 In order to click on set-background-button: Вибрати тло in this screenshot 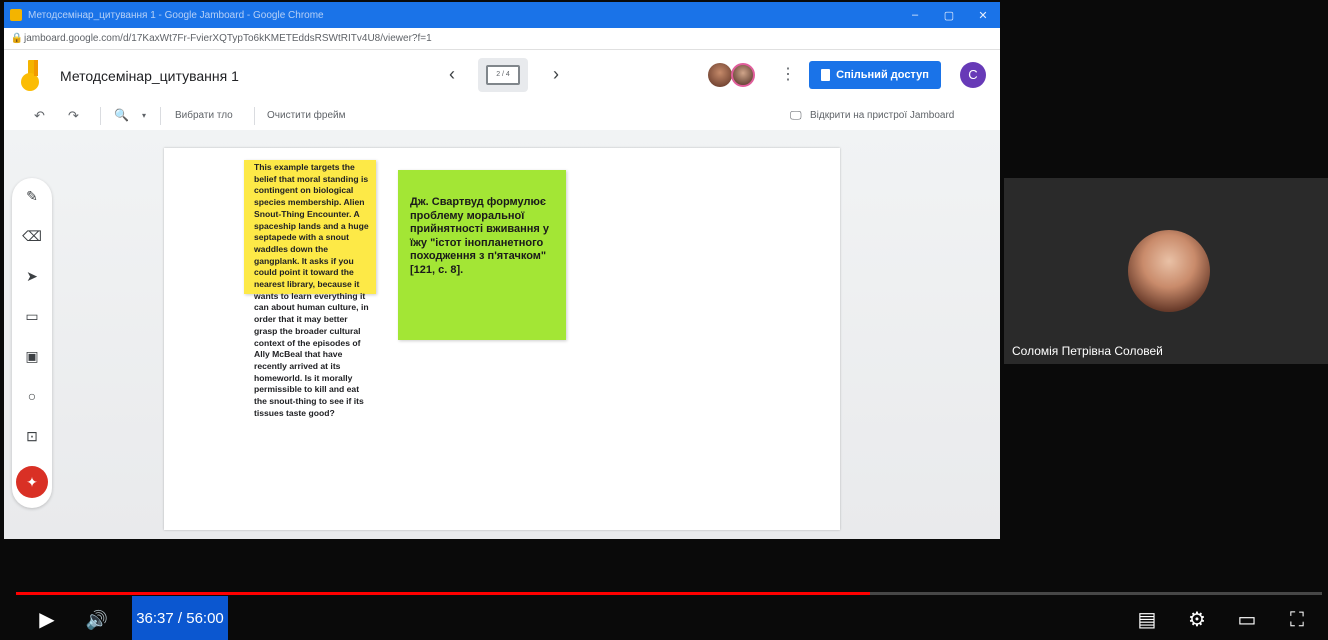, I will do `click(204, 115)`.